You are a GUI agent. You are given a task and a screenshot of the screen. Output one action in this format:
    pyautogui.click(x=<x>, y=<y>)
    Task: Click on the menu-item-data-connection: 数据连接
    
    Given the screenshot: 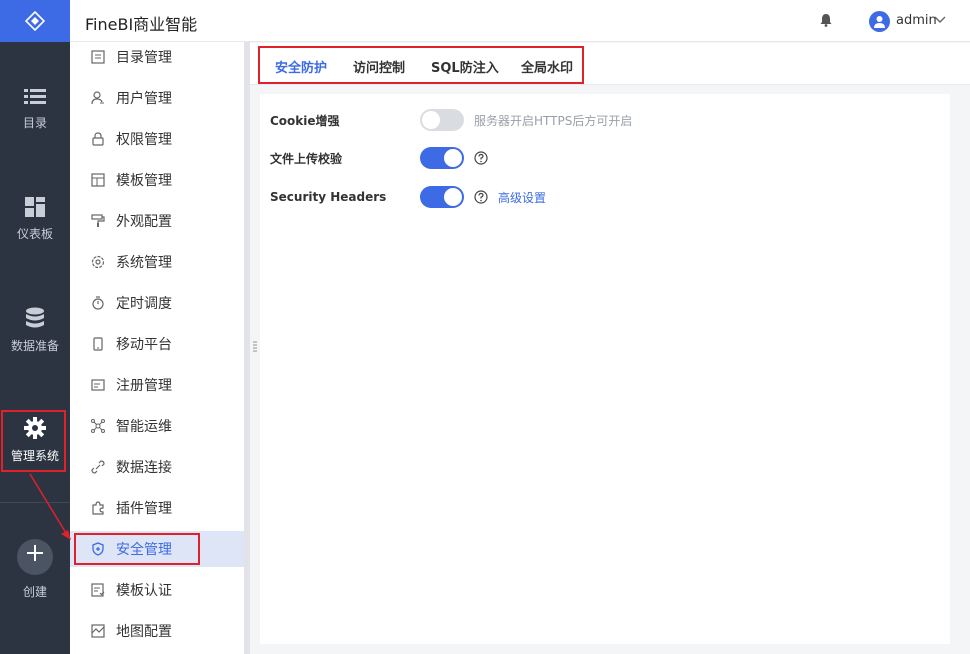 What is the action you would take?
    pyautogui.click(x=157, y=467)
    